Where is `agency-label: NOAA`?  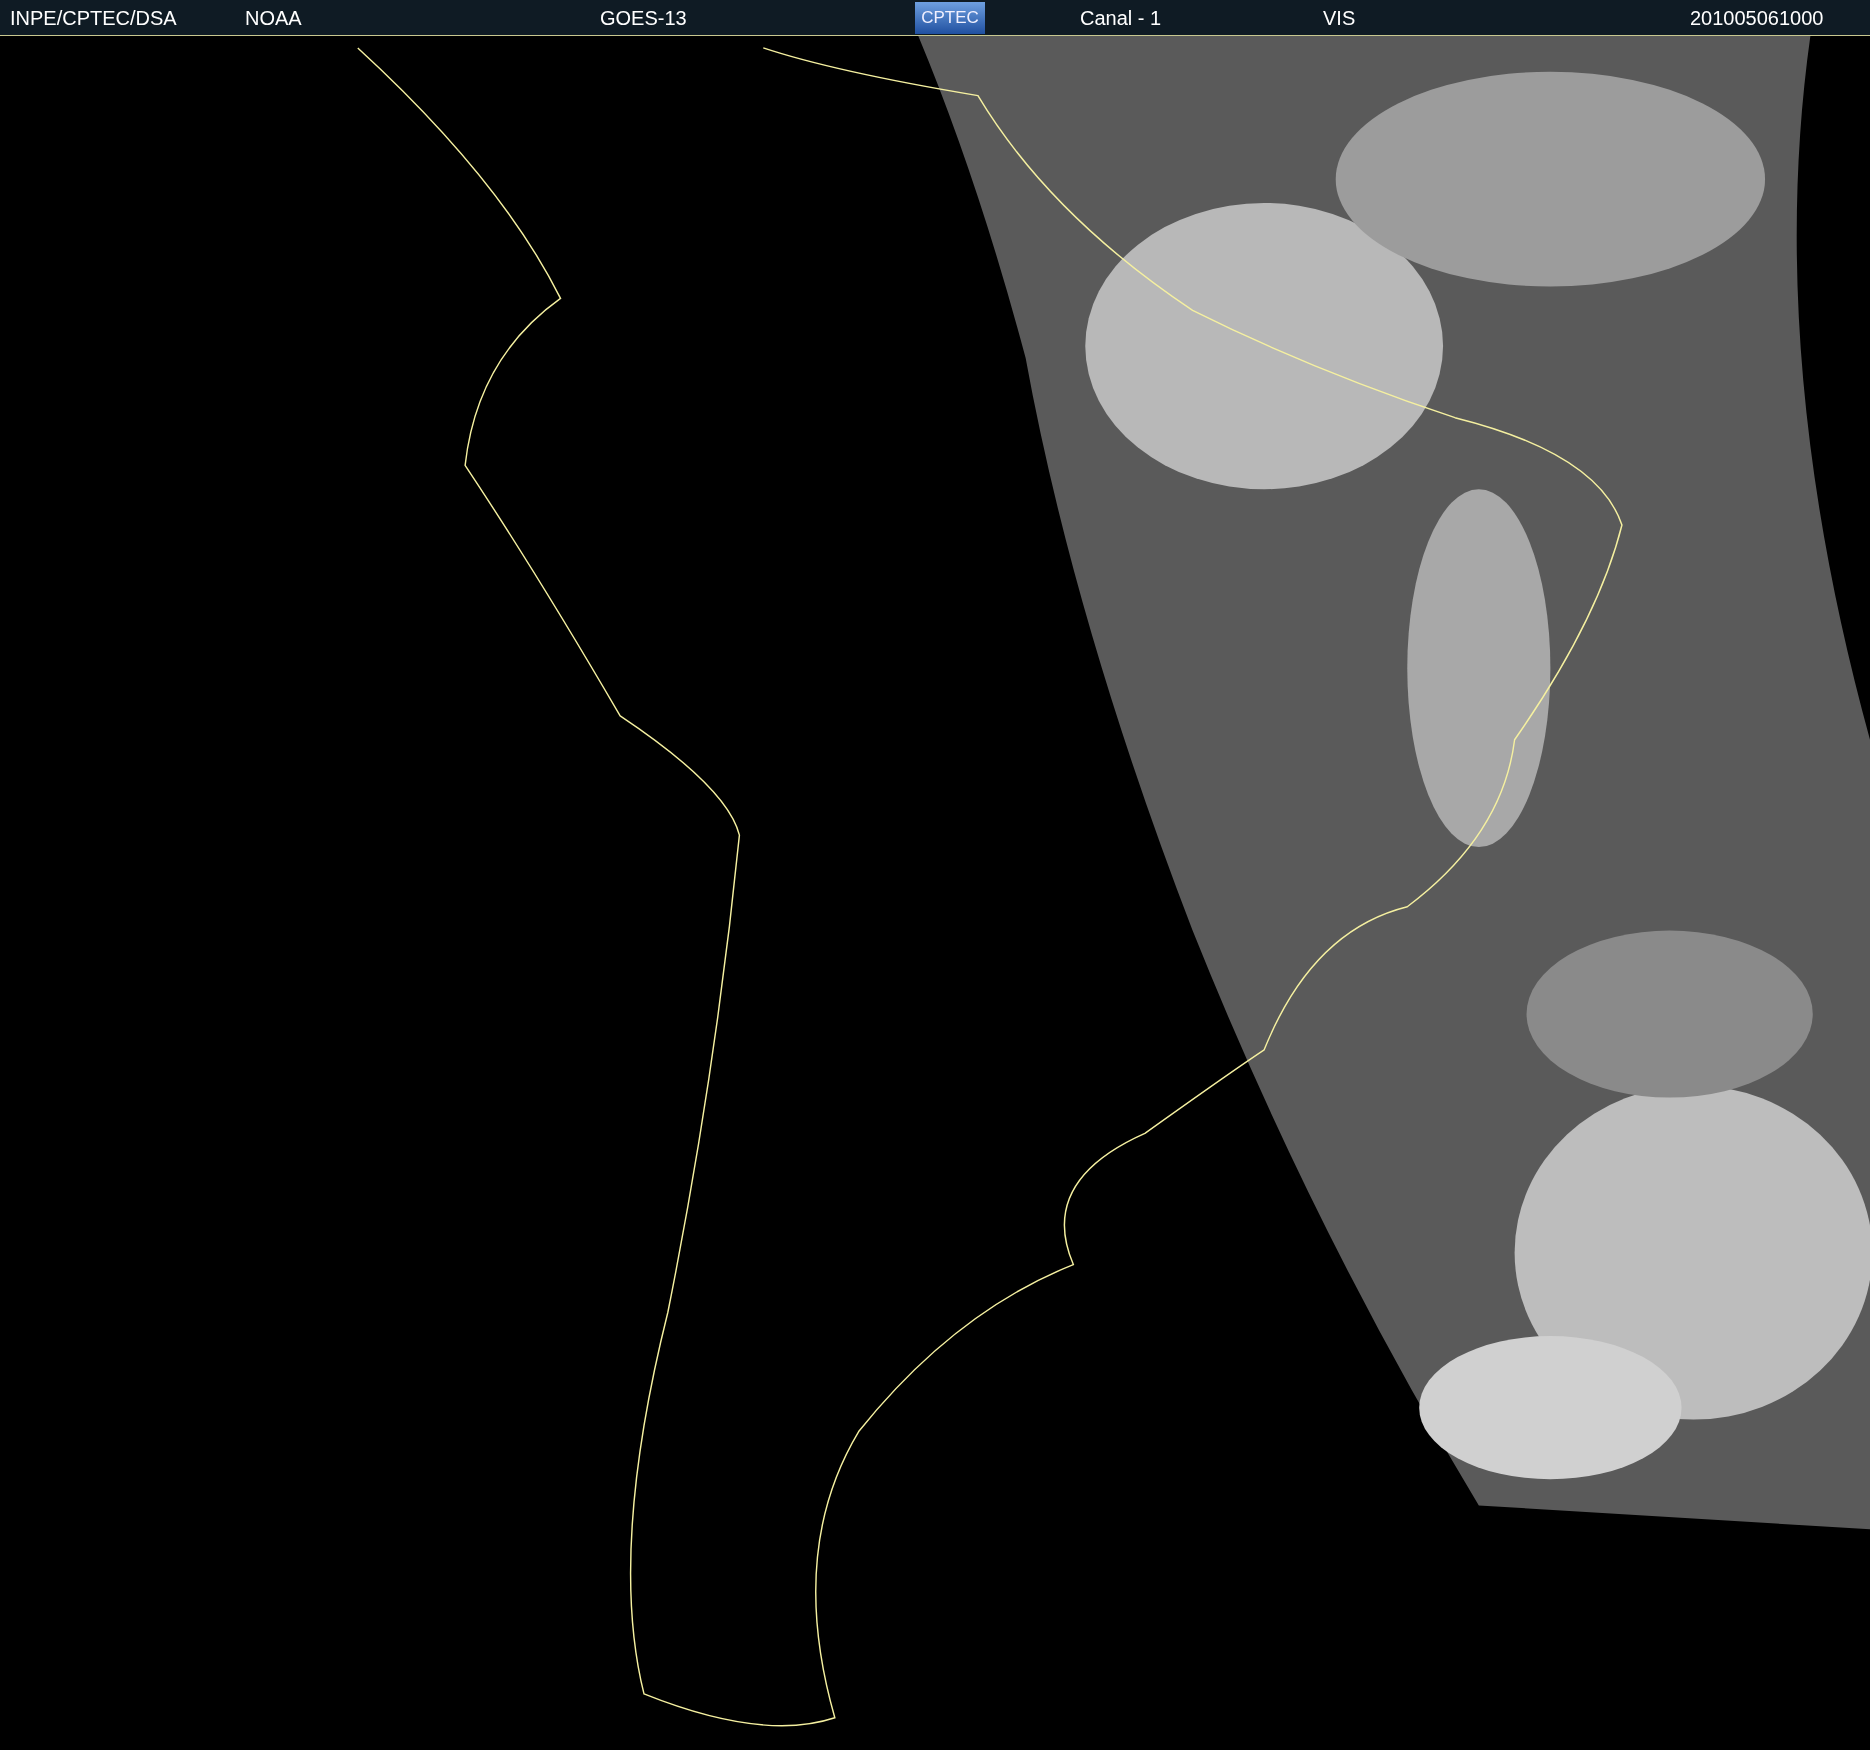 agency-label: NOAA is located at coordinates (274, 18).